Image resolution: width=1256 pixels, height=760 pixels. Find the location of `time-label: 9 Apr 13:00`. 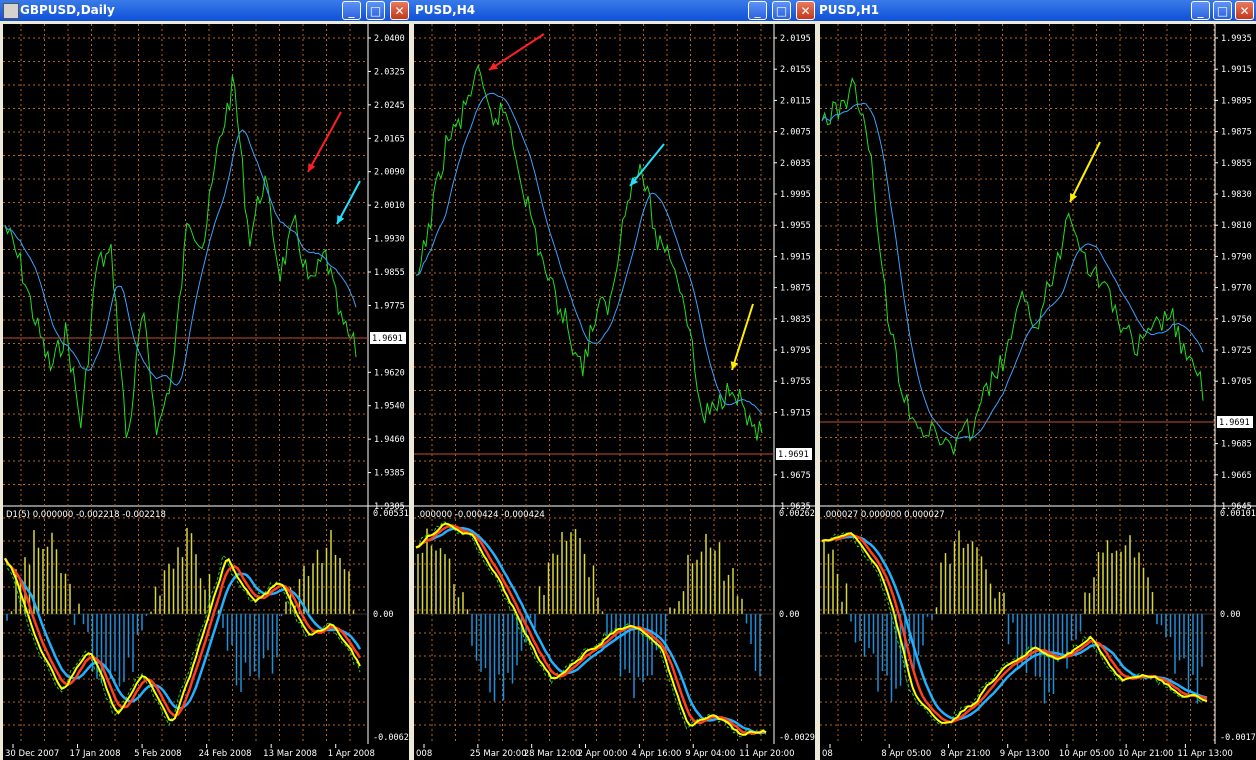

time-label: 9 Apr 13:00 is located at coordinates (1025, 754).